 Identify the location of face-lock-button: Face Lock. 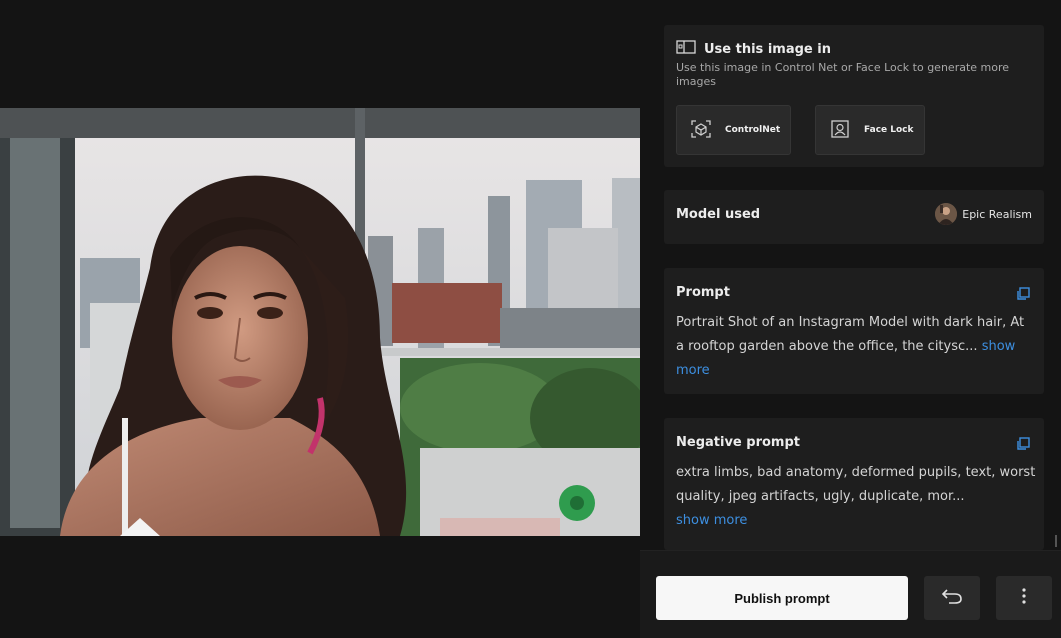
(870, 130).